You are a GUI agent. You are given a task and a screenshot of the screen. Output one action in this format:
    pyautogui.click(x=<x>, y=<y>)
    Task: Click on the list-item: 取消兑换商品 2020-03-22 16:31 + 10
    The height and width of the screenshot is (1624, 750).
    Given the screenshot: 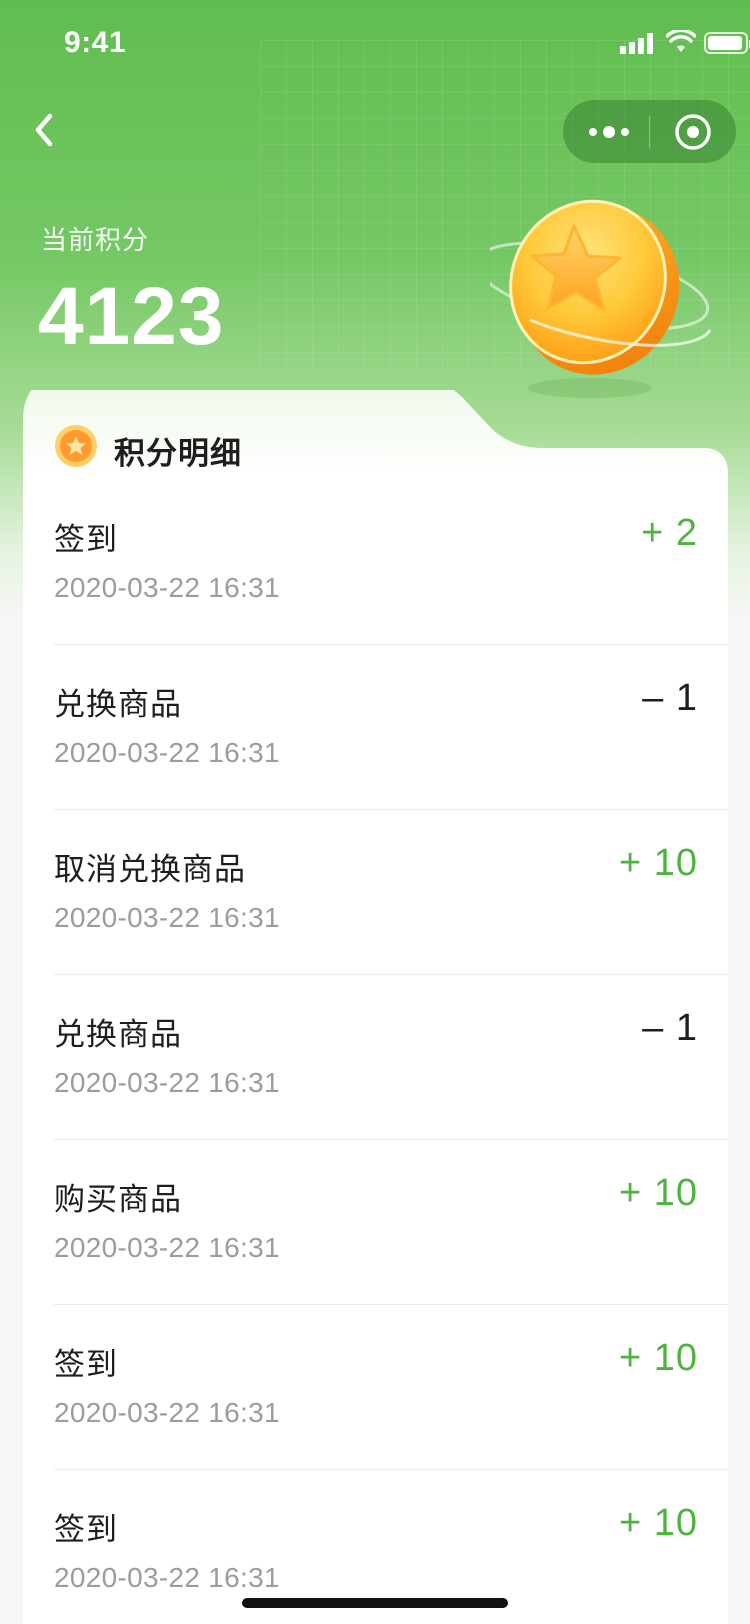 What is the action you would take?
    pyautogui.click(x=375, y=892)
    